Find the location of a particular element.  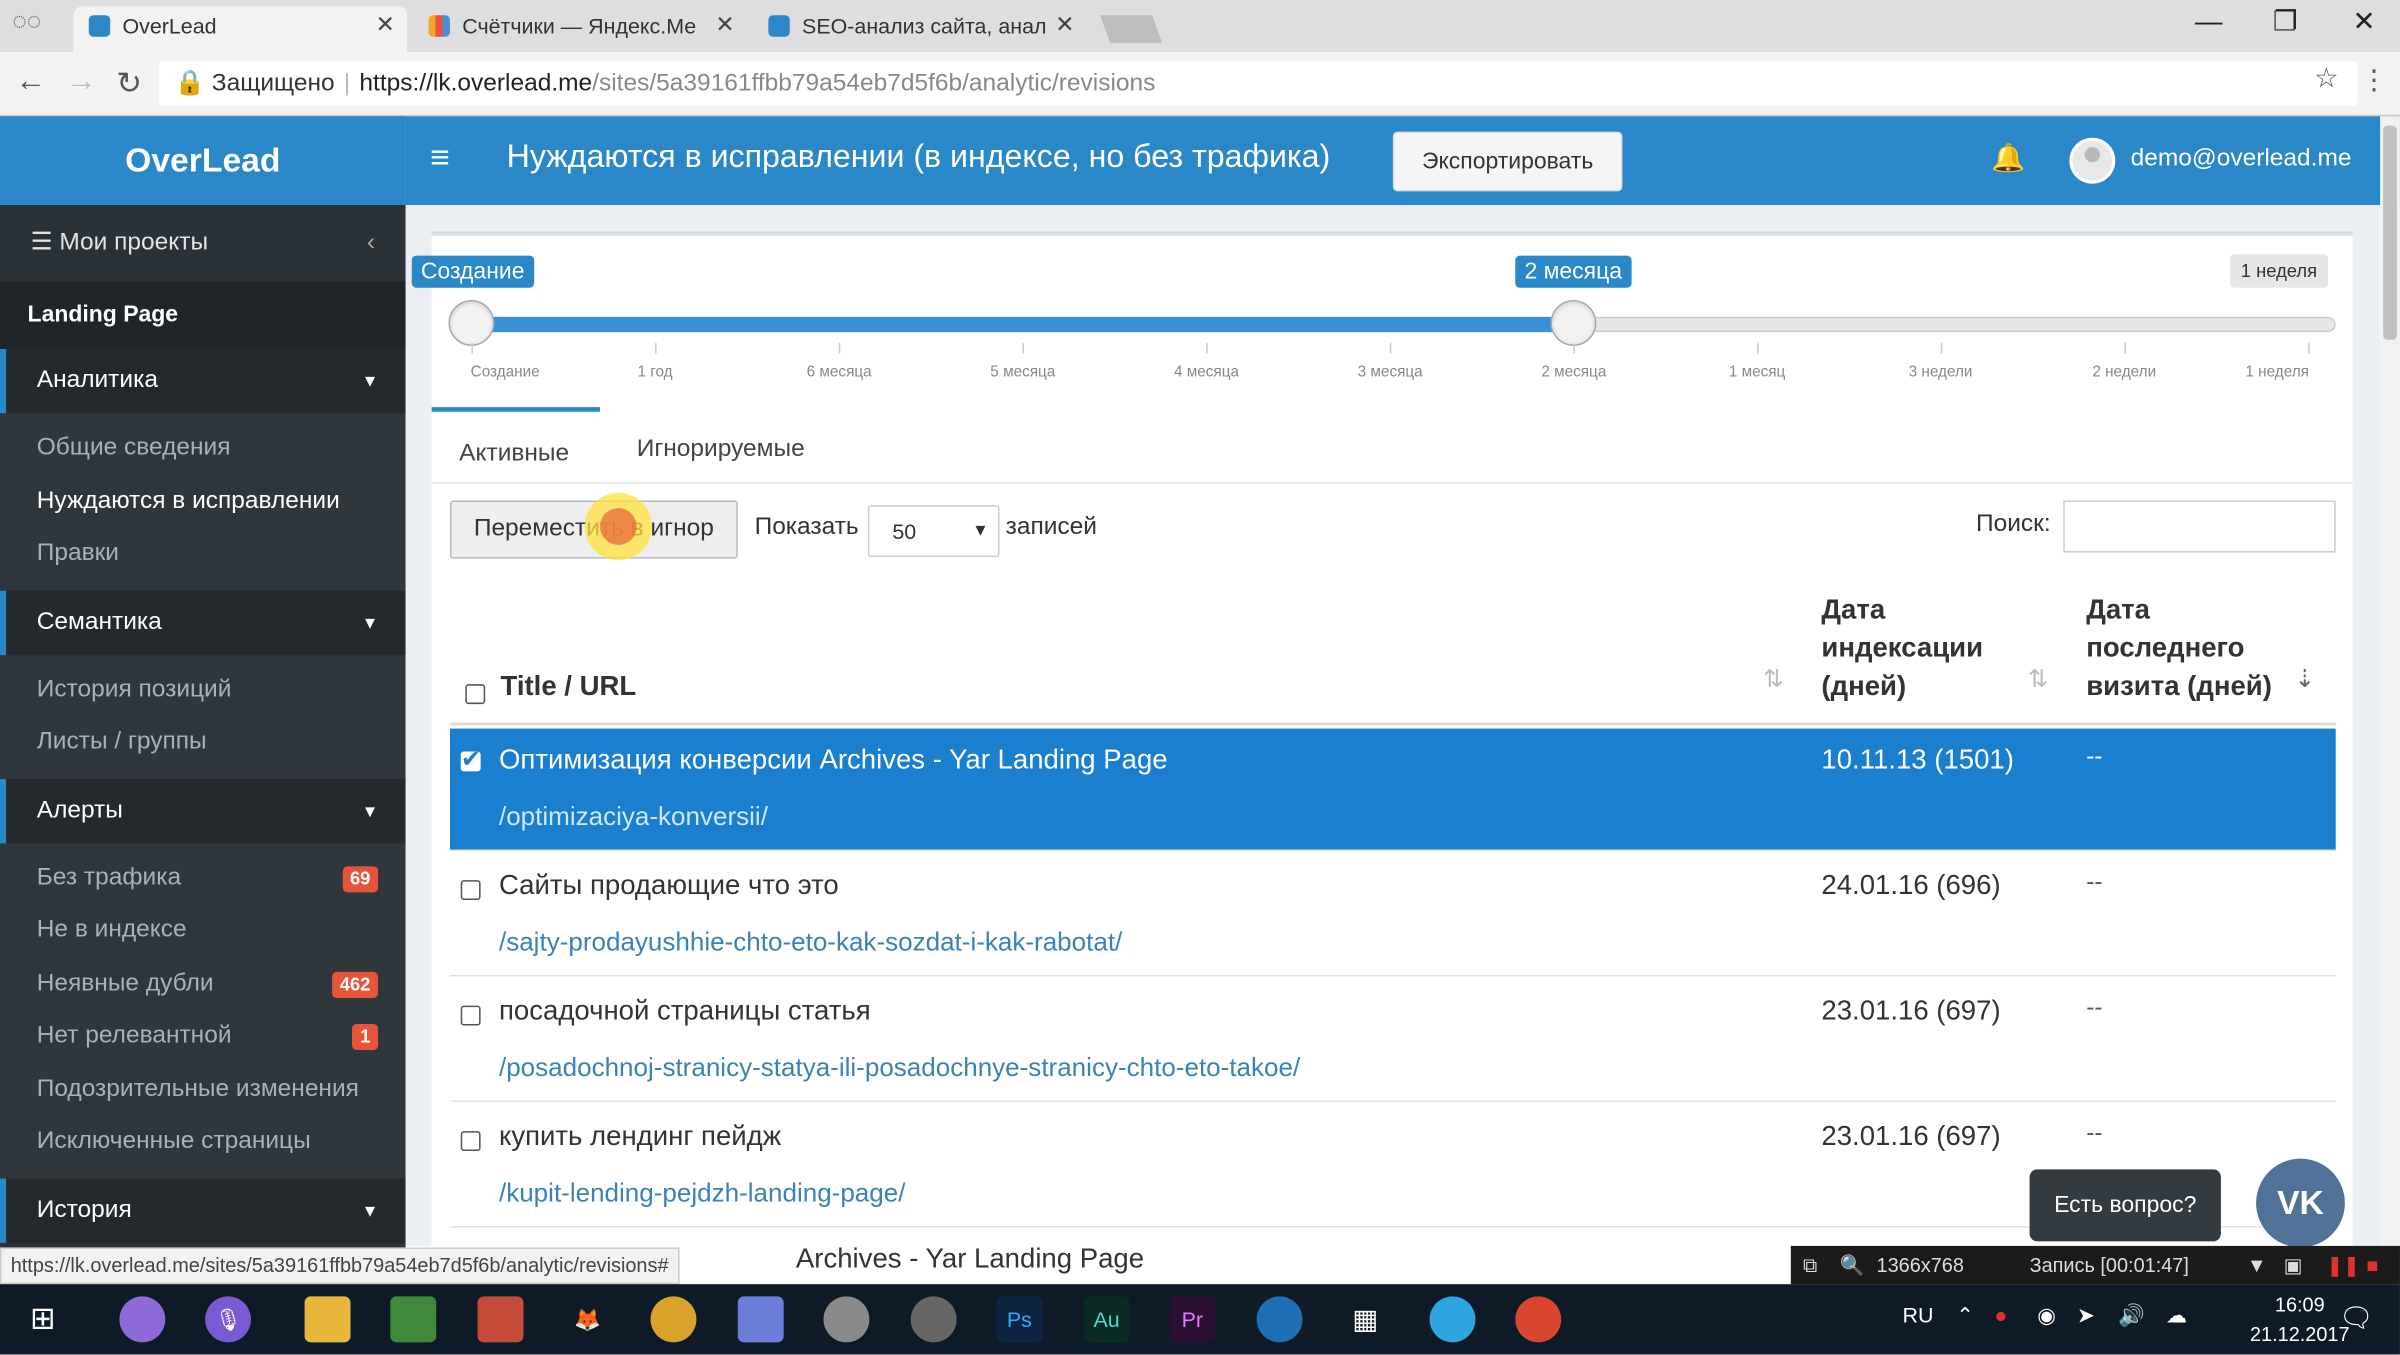

slider-handle-to is located at coordinates (1573, 322).